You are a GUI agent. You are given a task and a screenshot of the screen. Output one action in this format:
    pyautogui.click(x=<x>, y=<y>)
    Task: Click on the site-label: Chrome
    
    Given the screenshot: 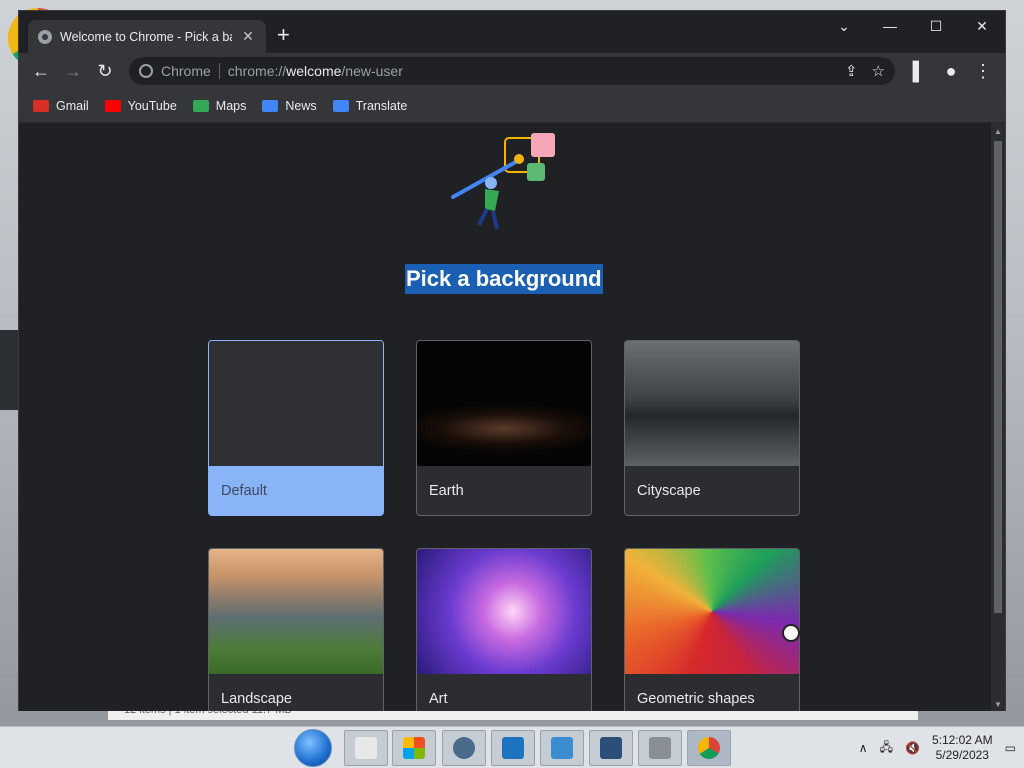 What is the action you would take?
    pyautogui.click(x=186, y=71)
    